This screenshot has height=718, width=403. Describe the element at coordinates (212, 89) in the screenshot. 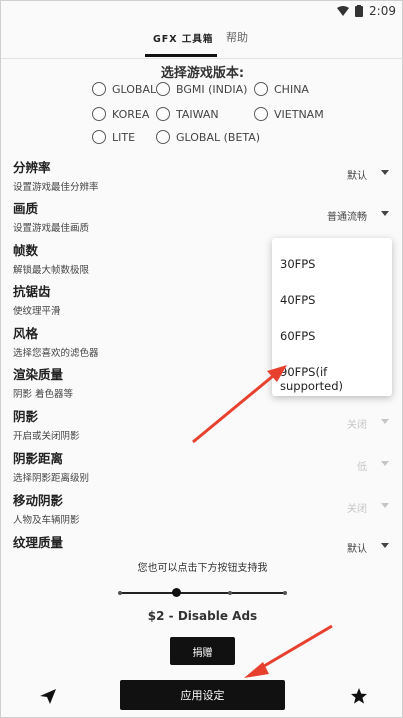

I see `radio-label: BGMI (INDIA)` at that location.